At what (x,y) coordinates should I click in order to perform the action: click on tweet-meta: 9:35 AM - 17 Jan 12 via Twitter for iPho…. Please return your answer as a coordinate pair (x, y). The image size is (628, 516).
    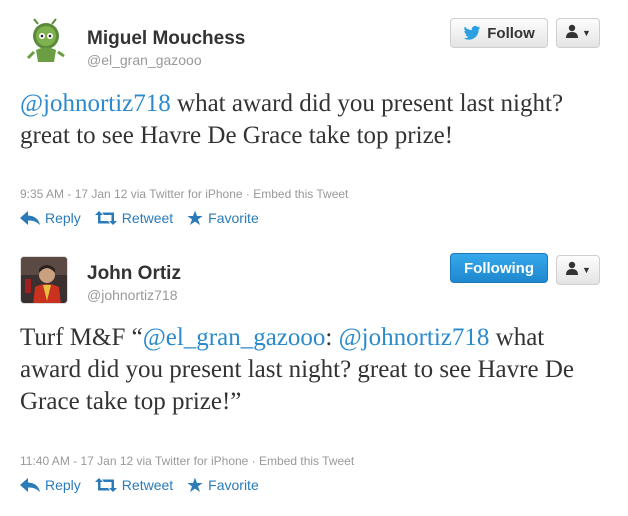
    Looking at the image, I should click on (184, 194).